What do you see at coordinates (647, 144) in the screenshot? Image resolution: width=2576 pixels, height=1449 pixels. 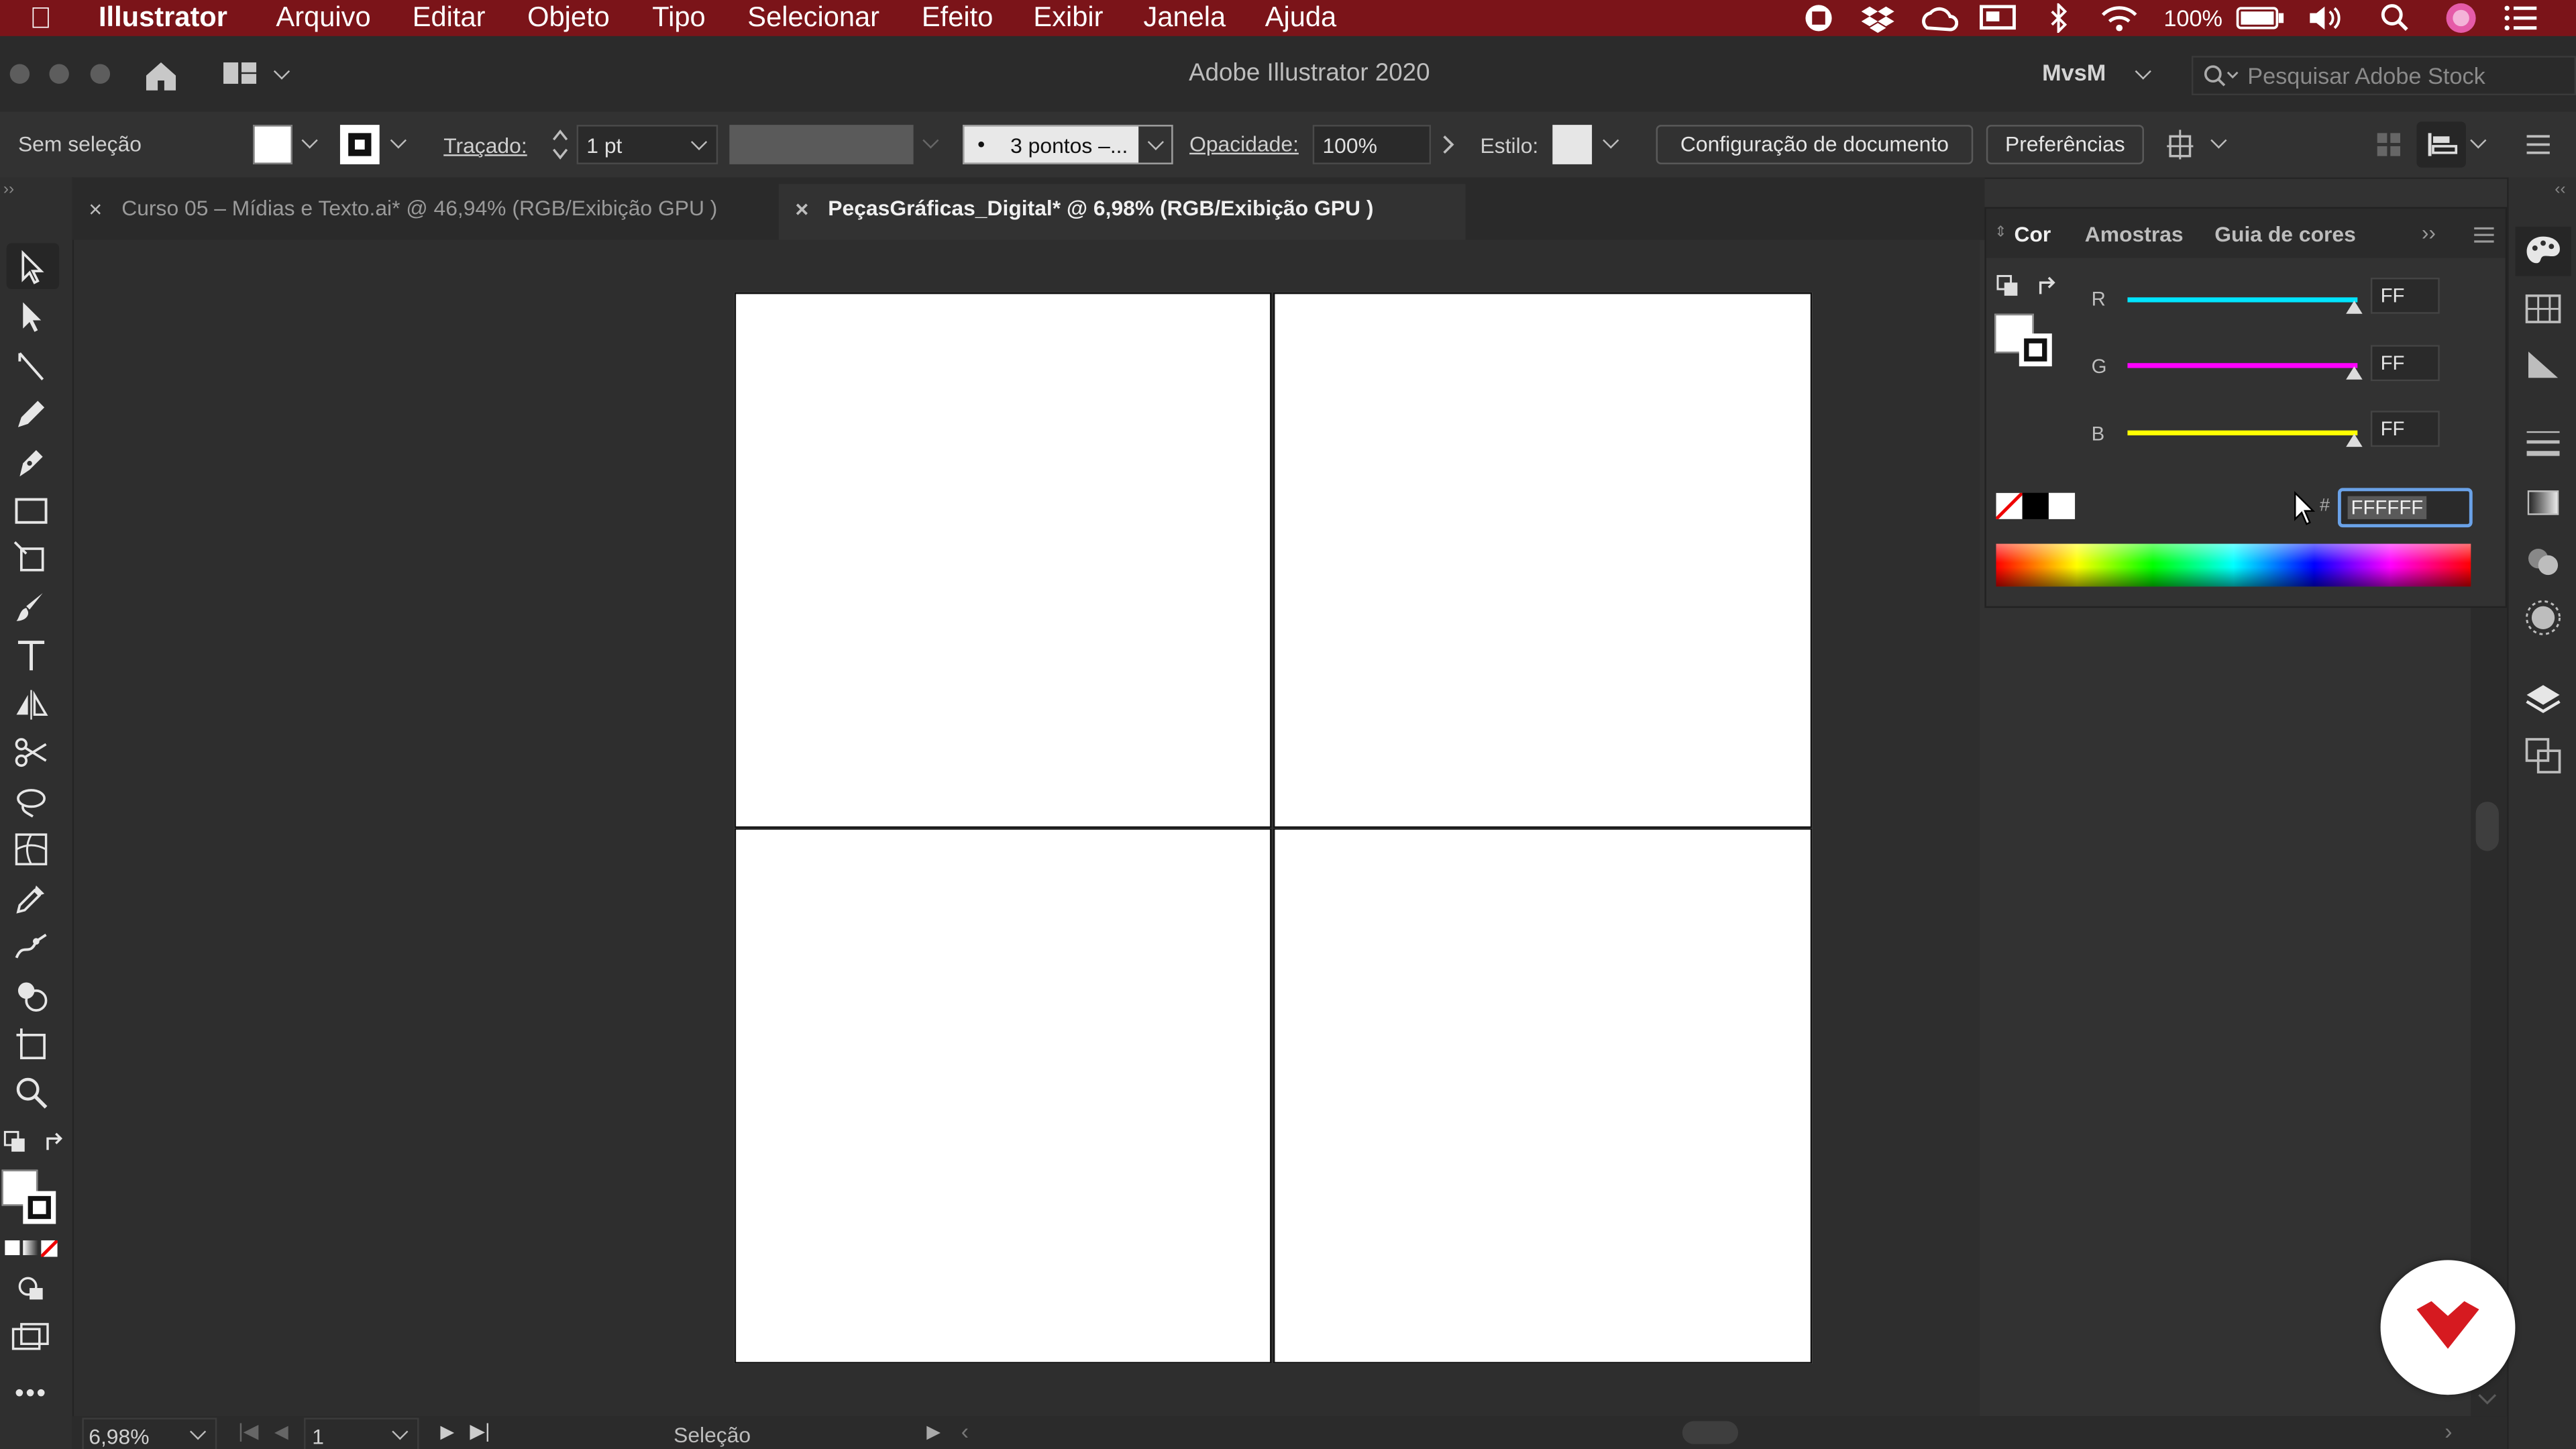 I see `stroke-weight-field: 1 pt` at bounding box center [647, 144].